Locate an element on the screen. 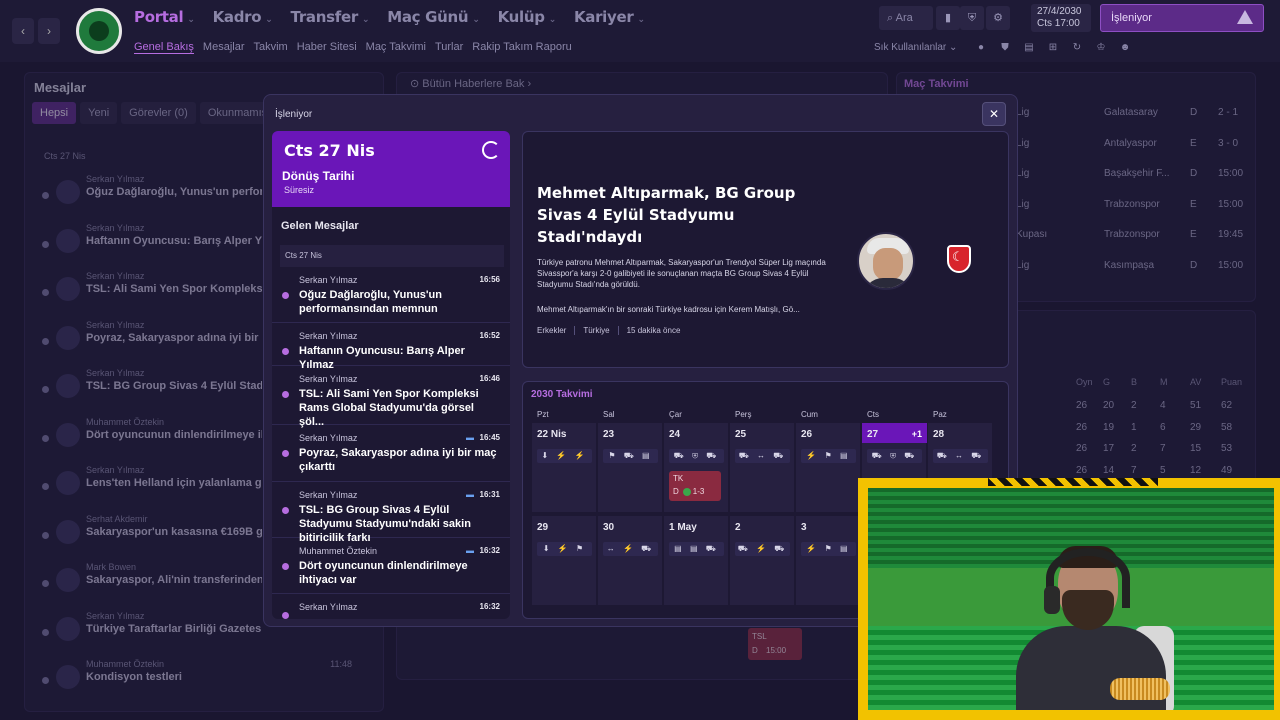 This screenshot has height=720, width=1280. calendar-day: 25 ⛟ ↔ ⛟ is located at coordinates (762, 467).